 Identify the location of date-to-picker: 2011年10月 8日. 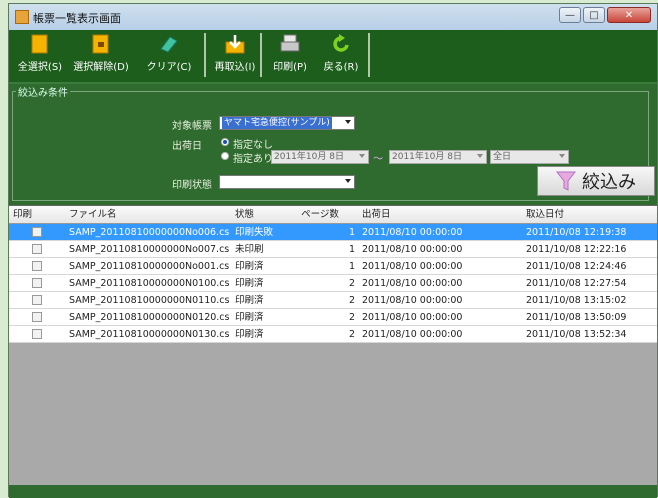
(438, 157).